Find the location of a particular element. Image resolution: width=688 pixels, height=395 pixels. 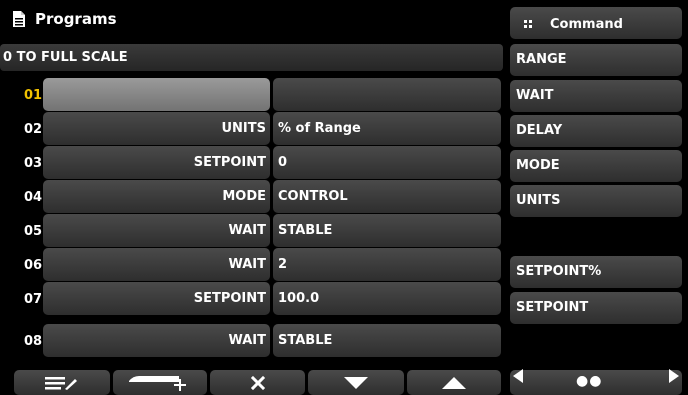

step-number: 01 is located at coordinates (33, 95).